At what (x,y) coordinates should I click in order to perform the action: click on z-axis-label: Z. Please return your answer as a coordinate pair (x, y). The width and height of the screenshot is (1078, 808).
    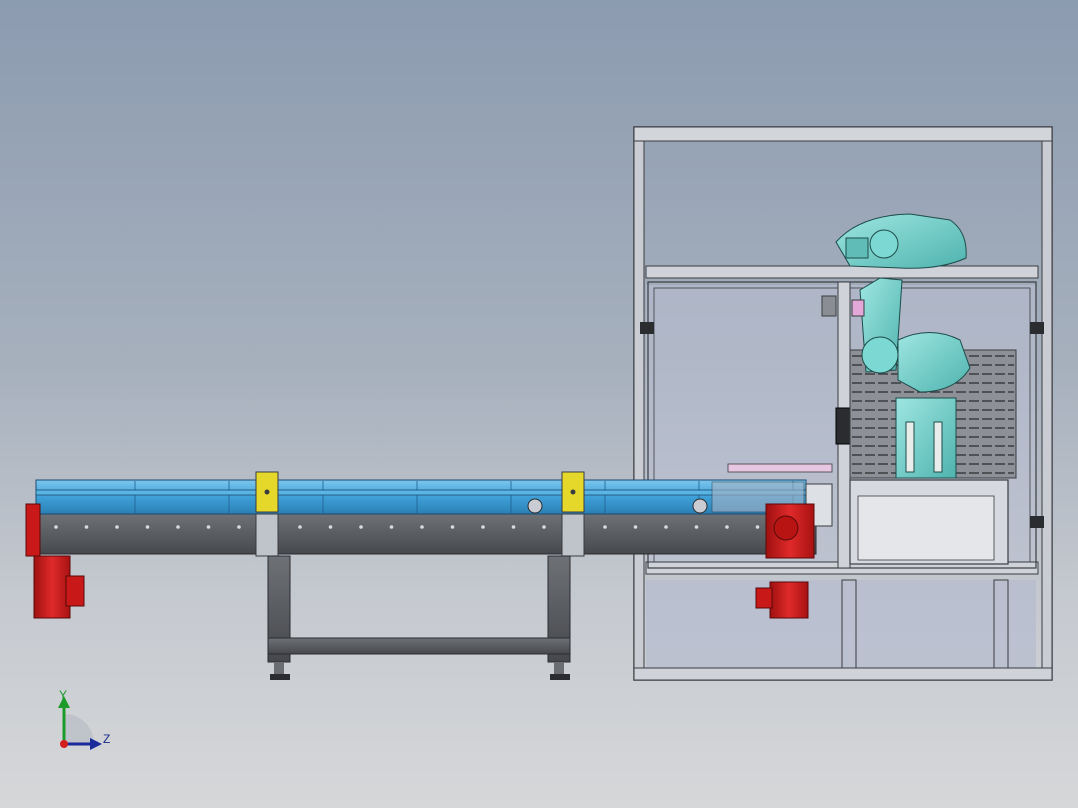
    Looking at the image, I should click on (107, 739).